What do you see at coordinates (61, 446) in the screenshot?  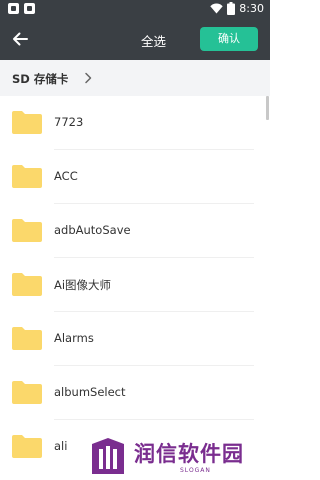 I see `folder-name: ali` at bounding box center [61, 446].